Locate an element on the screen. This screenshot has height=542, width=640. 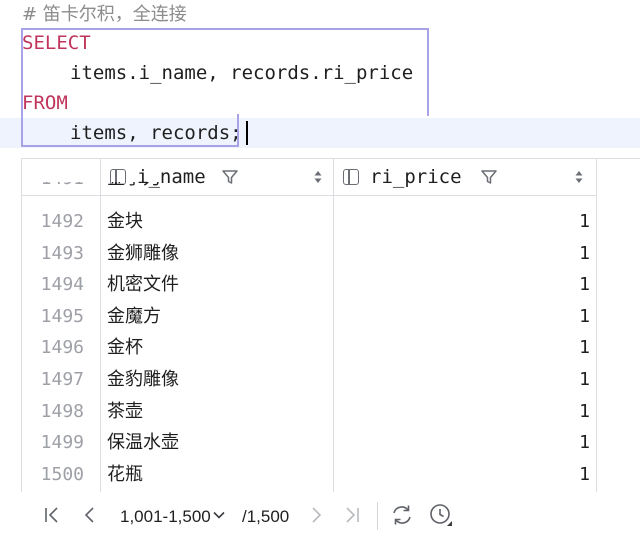
row-number: 1493 is located at coordinates (62, 253).